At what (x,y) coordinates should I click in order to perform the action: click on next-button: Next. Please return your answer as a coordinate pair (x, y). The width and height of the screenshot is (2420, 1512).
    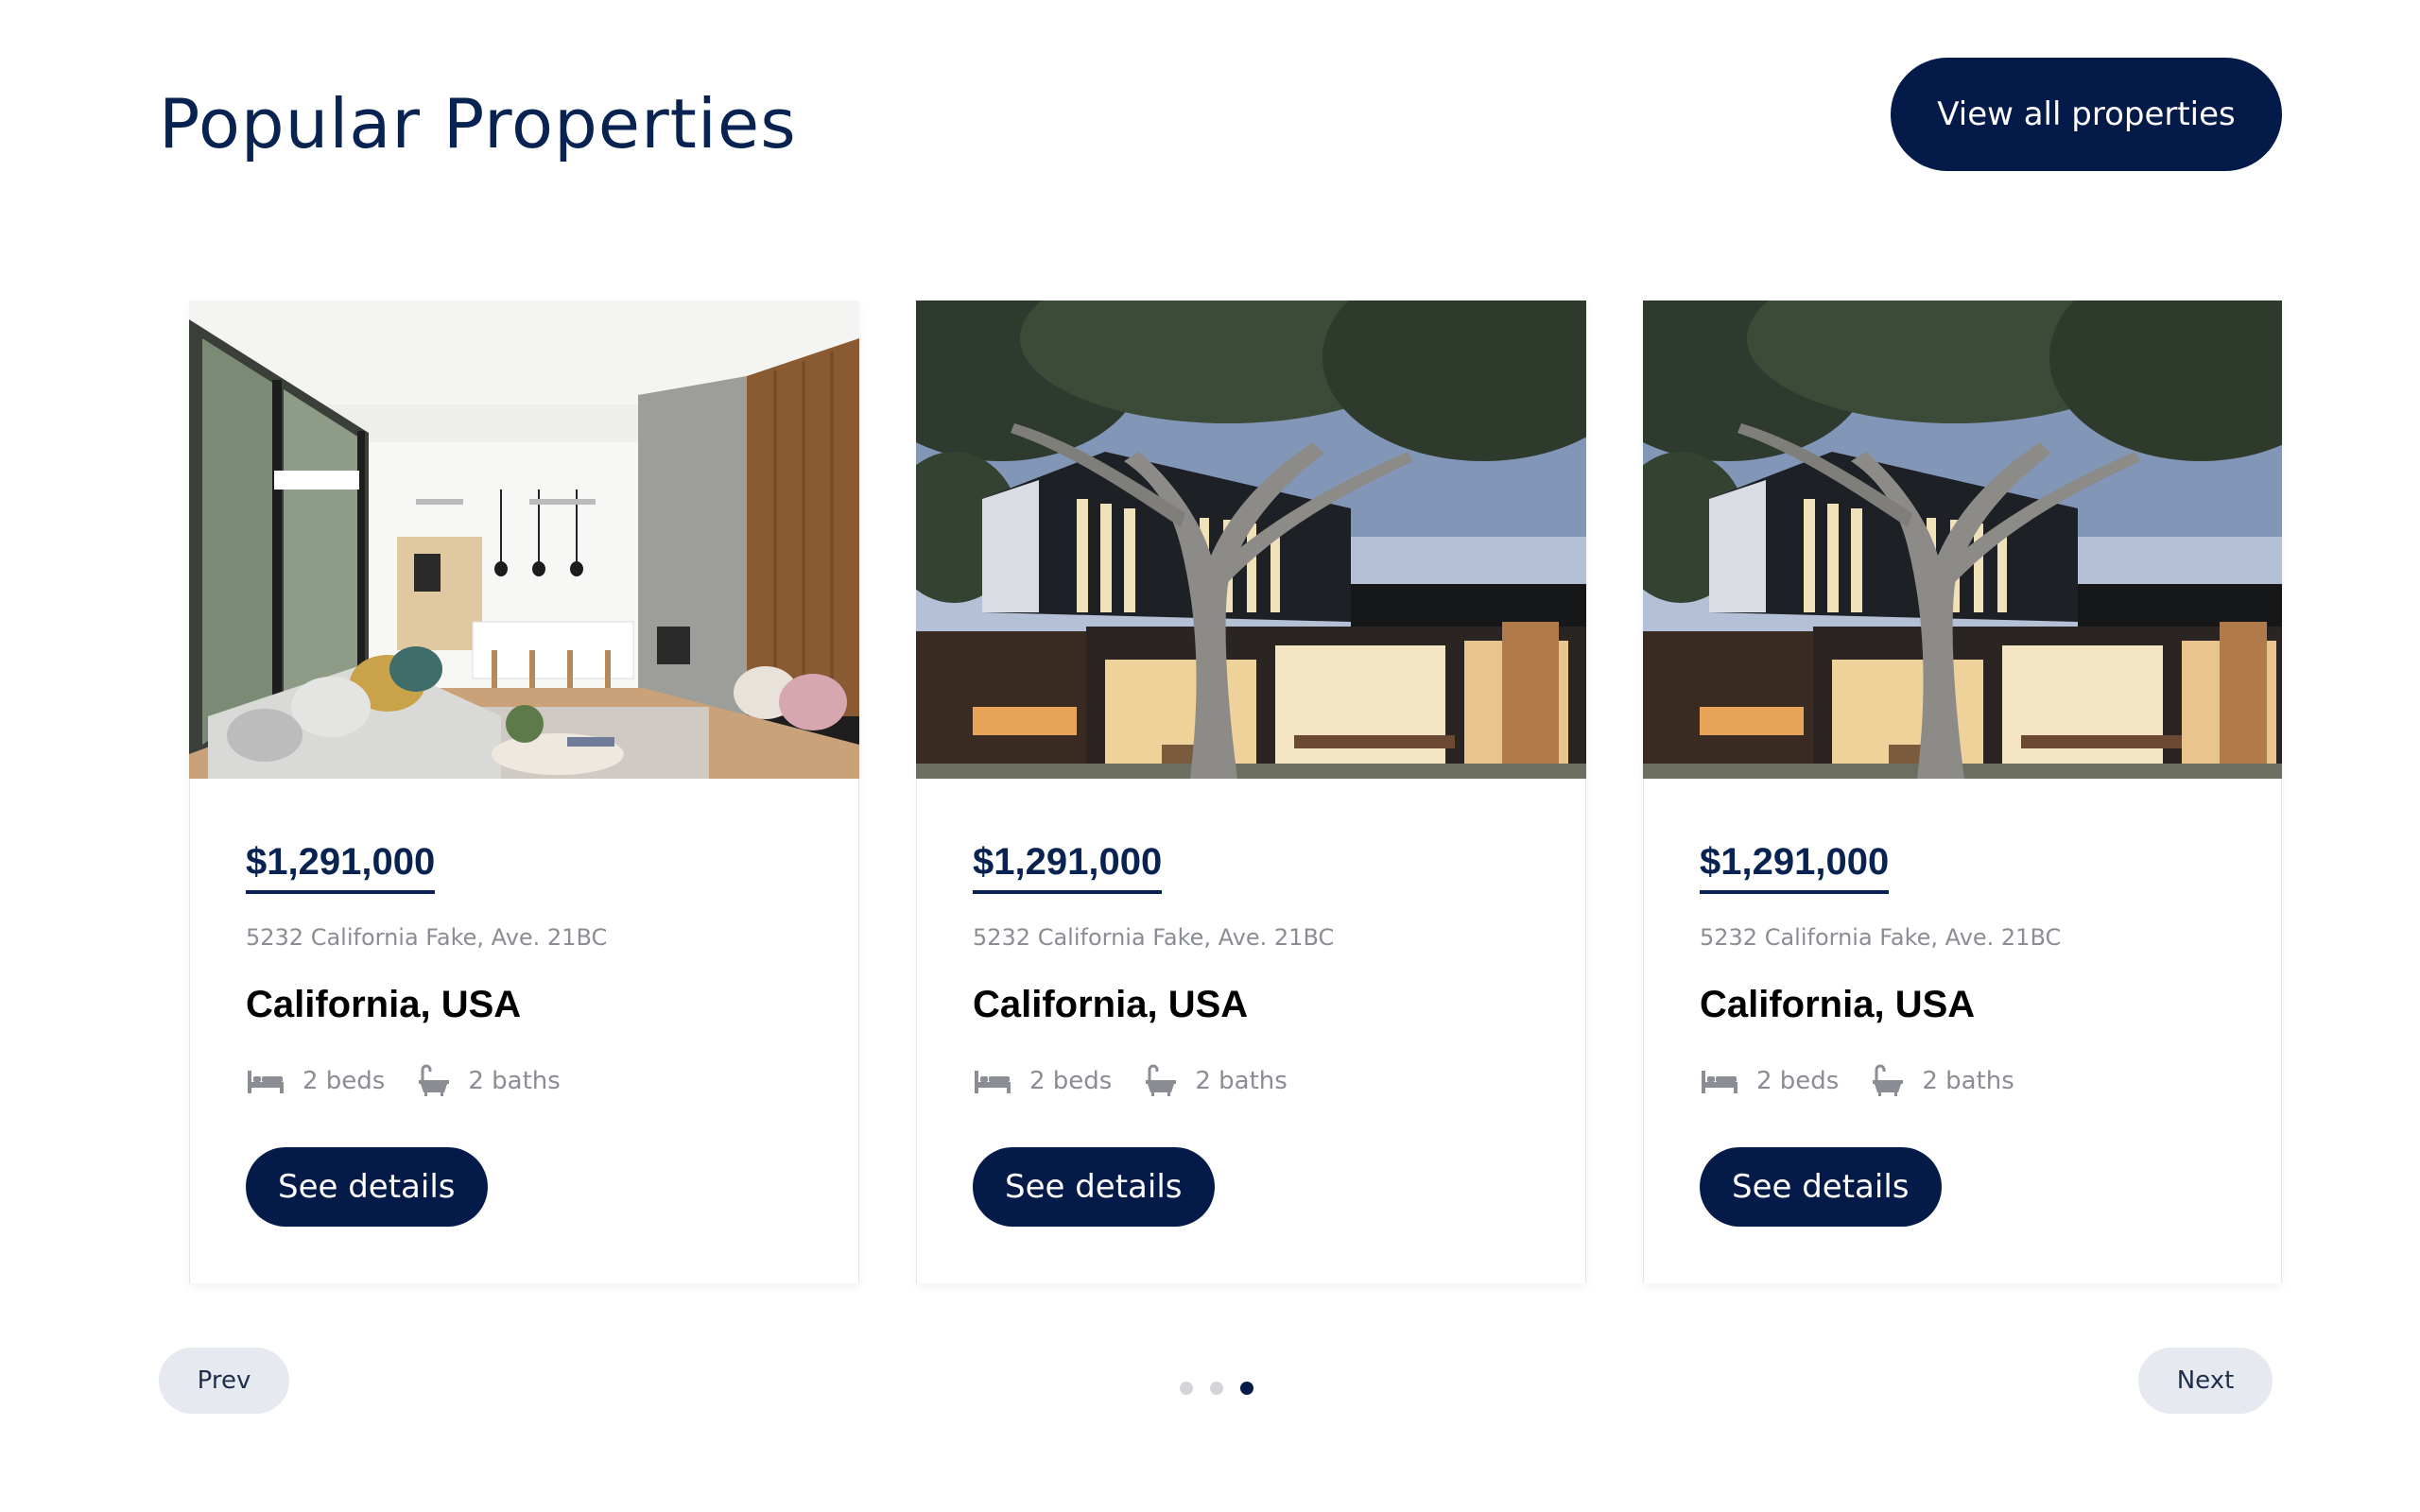
    Looking at the image, I should click on (2205, 1381).